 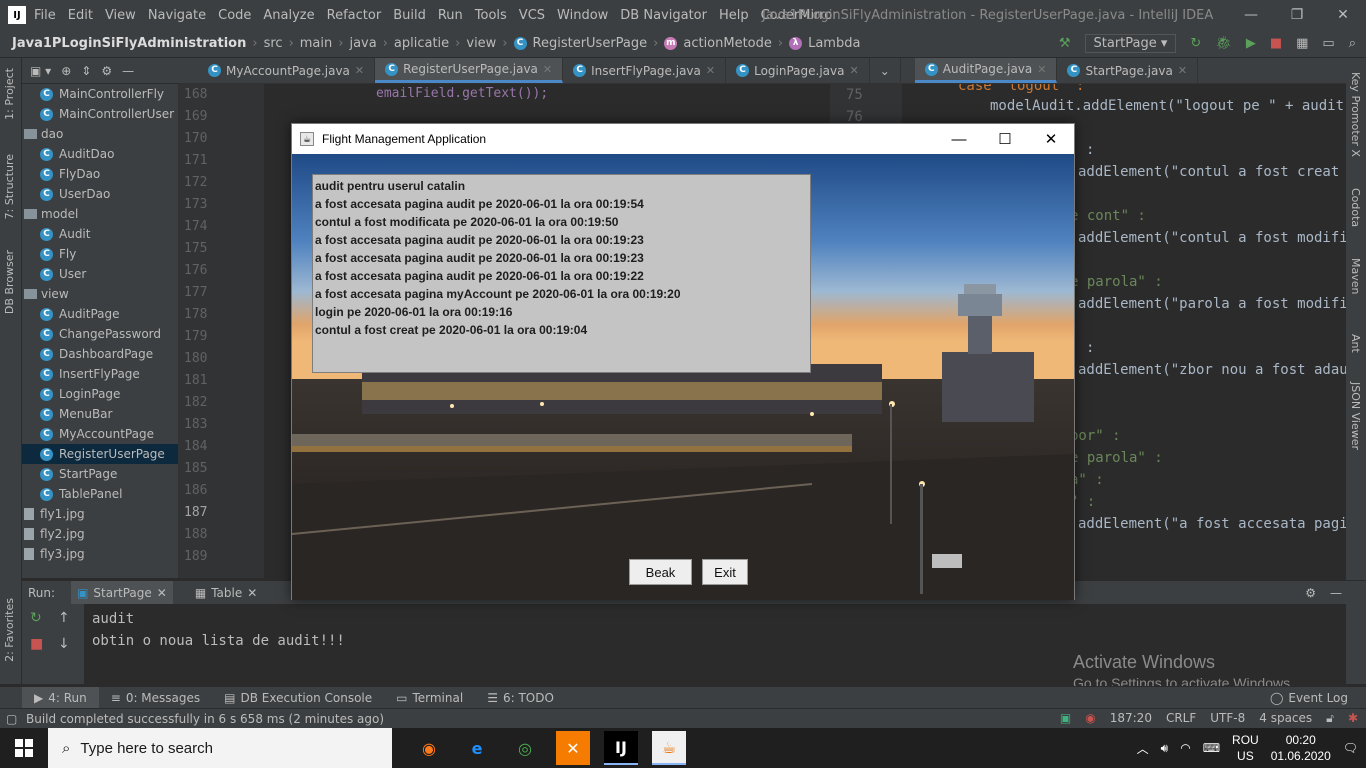 I want to click on project-tree-item: C LoginPage, so click(x=100, y=394).